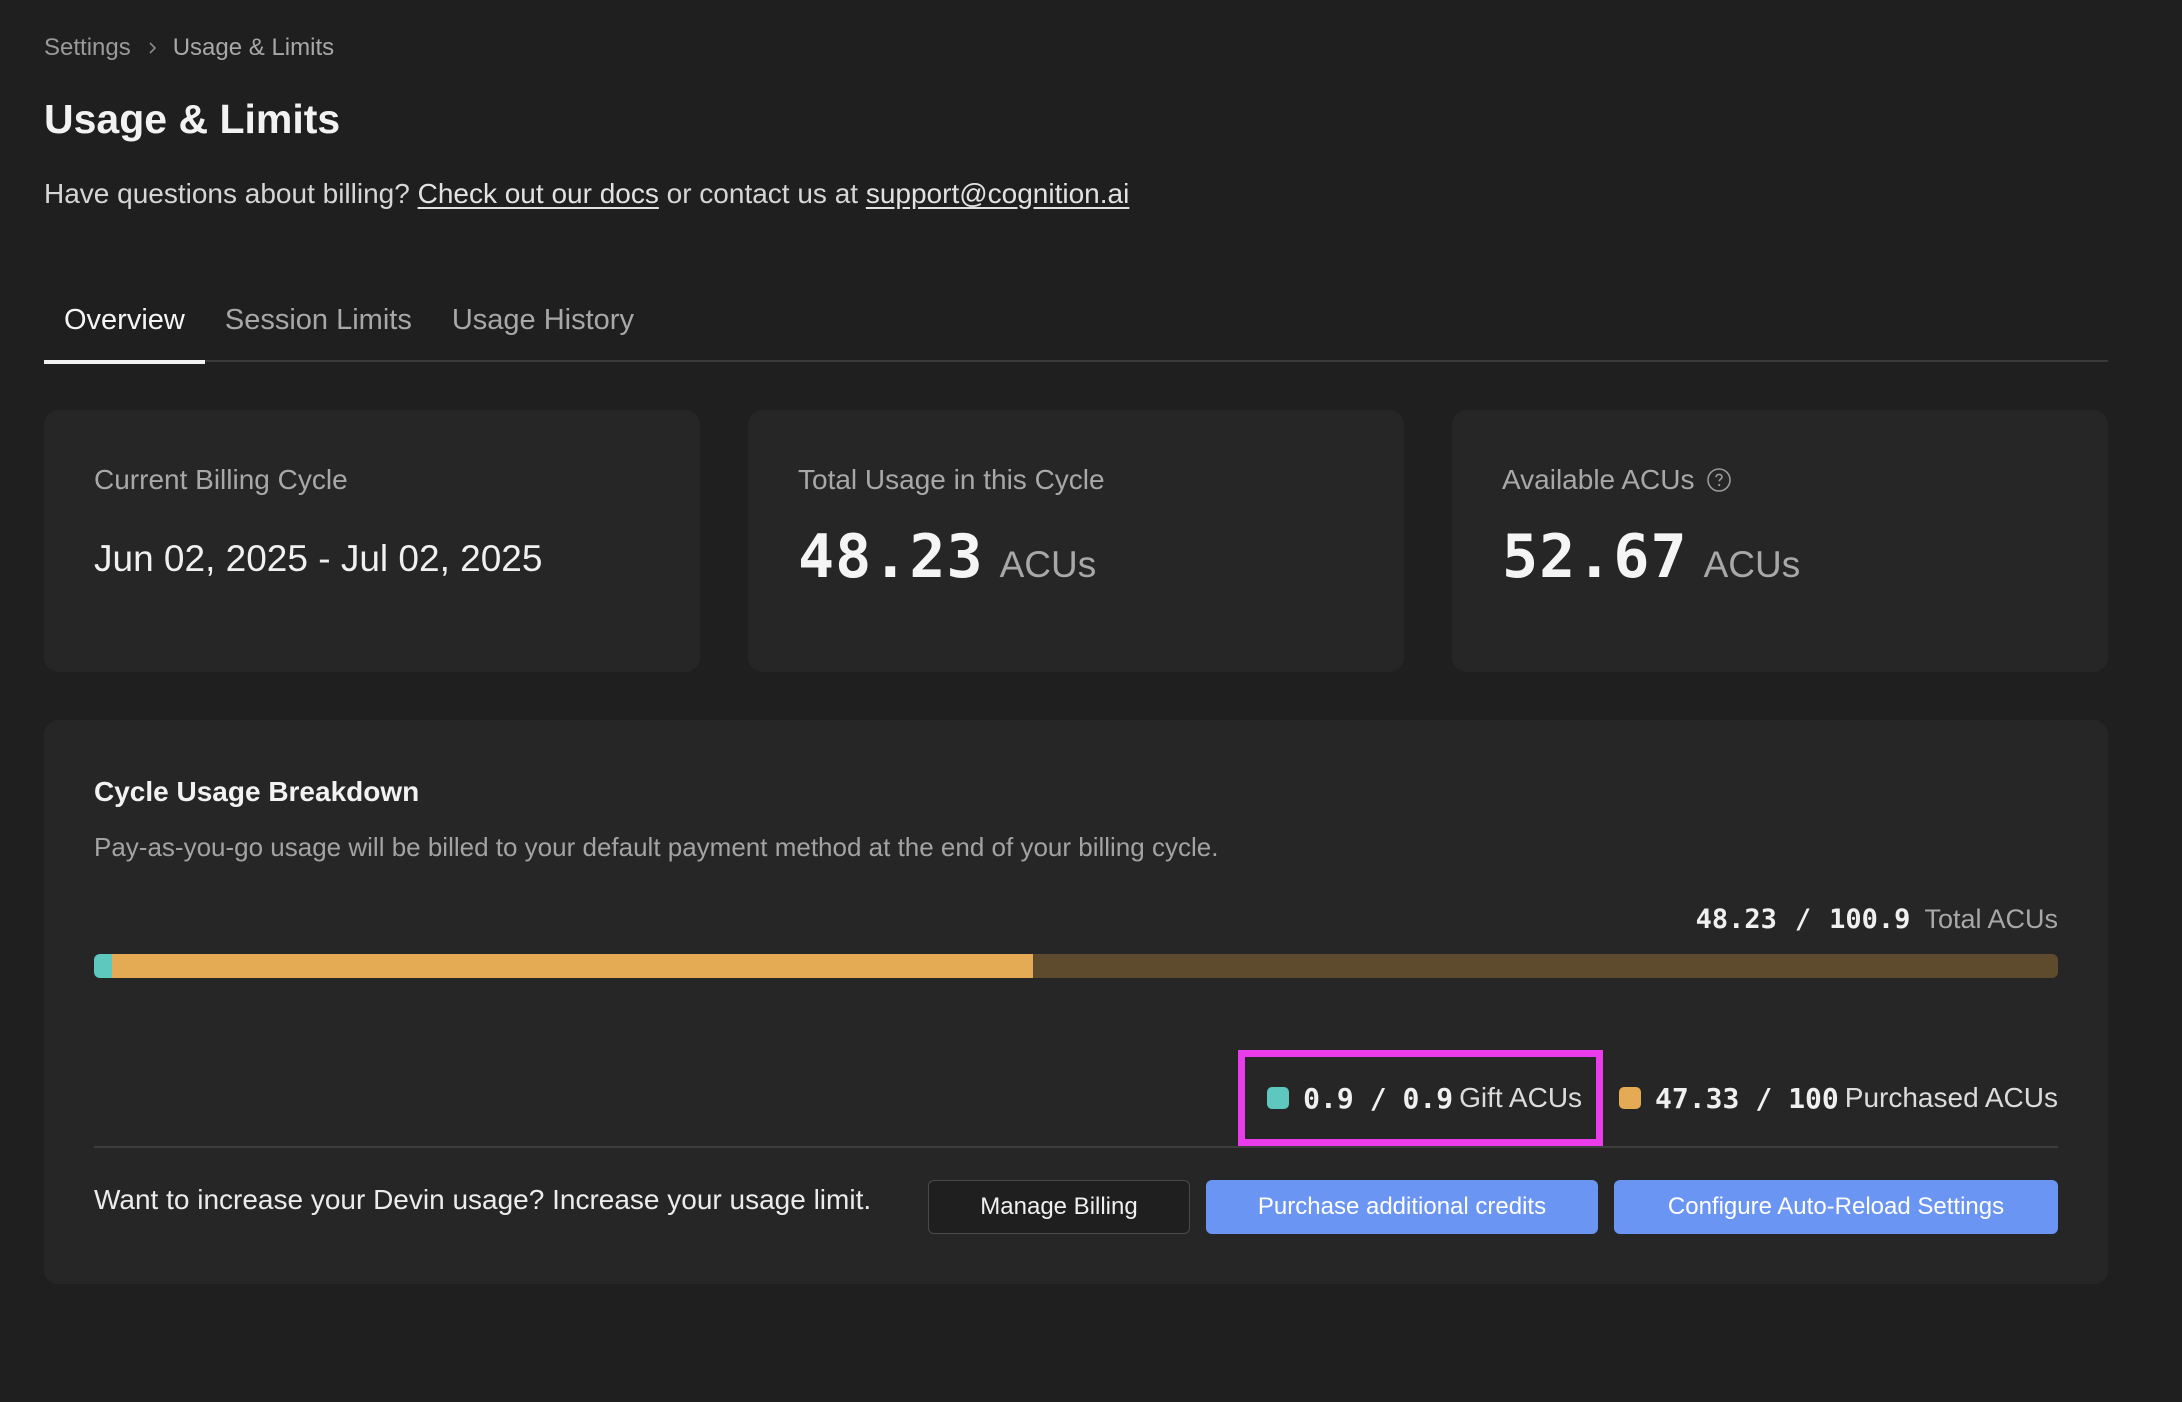 This screenshot has width=2182, height=1402. I want to click on legend-purchased-acus: 47.33 / 100 Purchased ACUs, so click(1838, 1098).